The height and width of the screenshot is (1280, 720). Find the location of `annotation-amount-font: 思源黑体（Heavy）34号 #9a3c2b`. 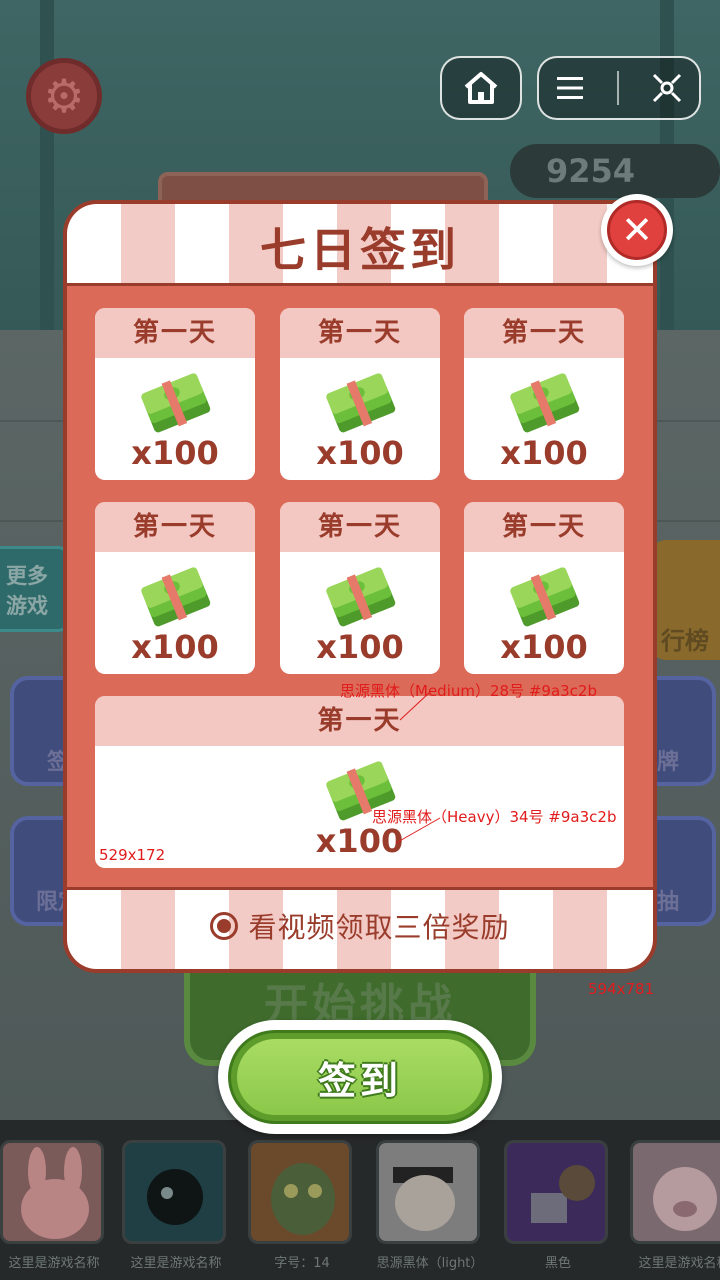

annotation-amount-font: 思源黑体（Heavy）34号 #9a3c2b is located at coordinates (494, 817).